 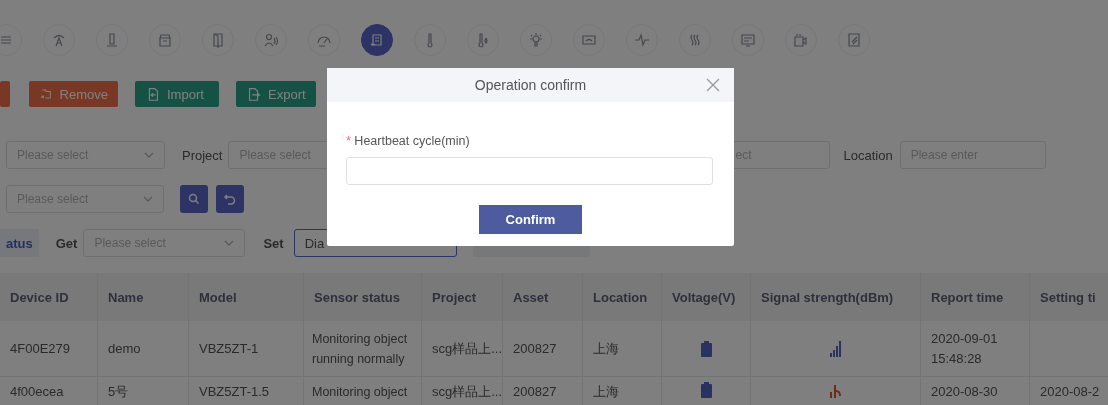 What do you see at coordinates (363, 349) in the screenshot?
I see `table-cell: Monitoring object running normally` at bounding box center [363, 349].